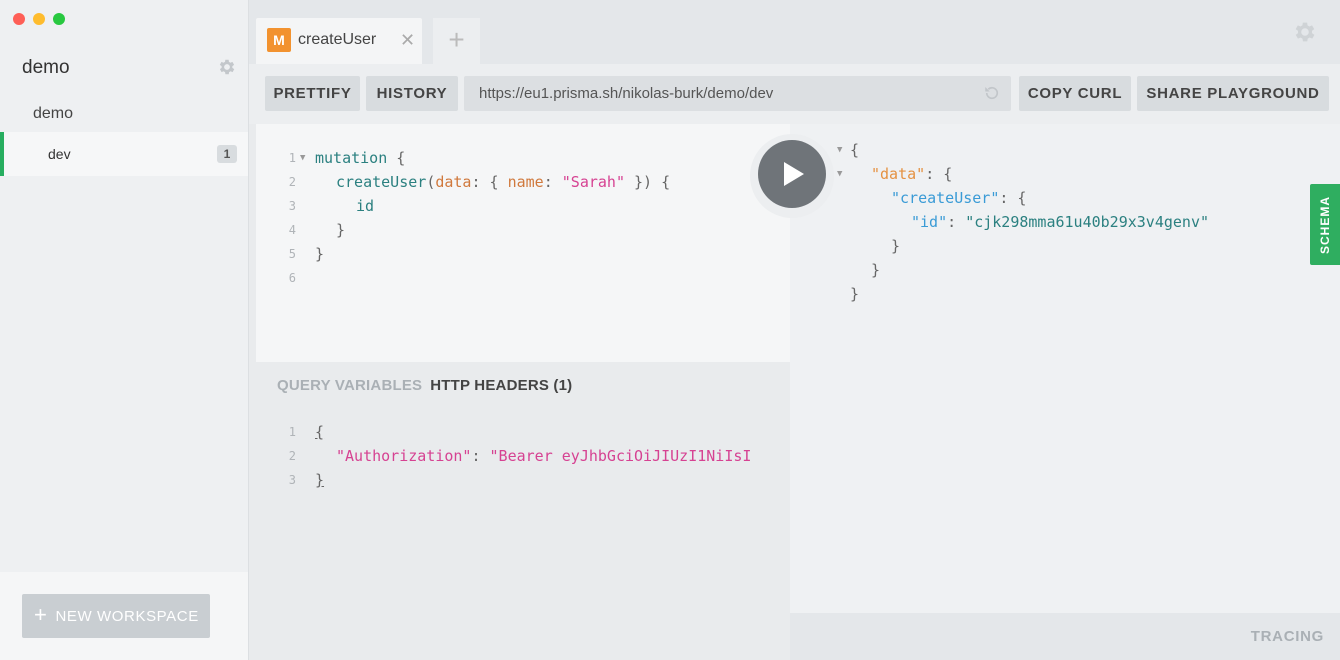 The image size is (1340, 660). What do you see at coordinates (312, 93) in the screenshot?
I see `prettify-button: PRETTIFY` at bounding box center [312, 93].